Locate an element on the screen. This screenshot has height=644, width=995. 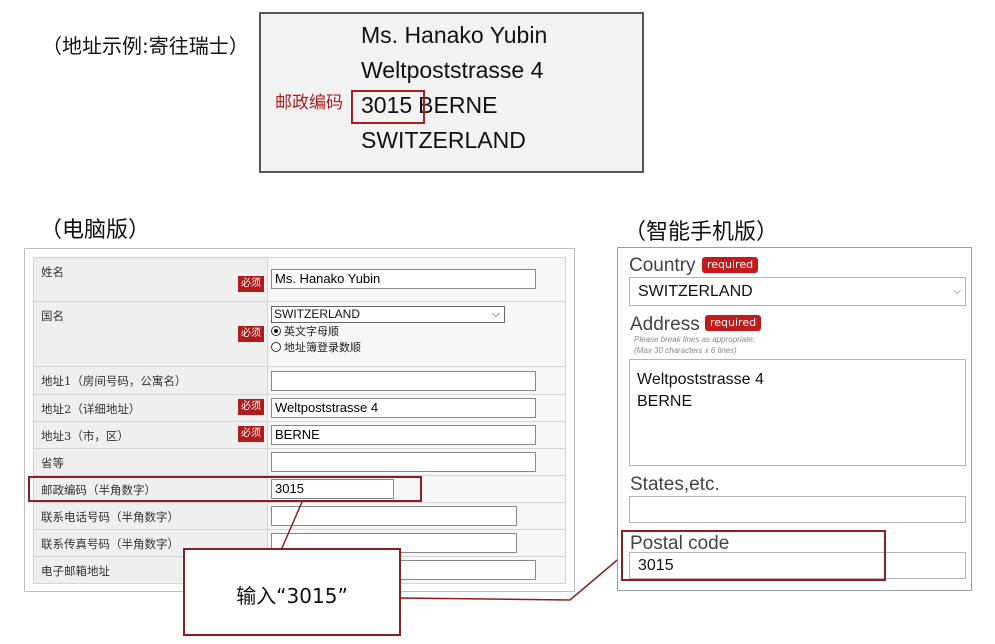
form-label-text: 电子邮箱地址 is located at coordinates (75, 571).